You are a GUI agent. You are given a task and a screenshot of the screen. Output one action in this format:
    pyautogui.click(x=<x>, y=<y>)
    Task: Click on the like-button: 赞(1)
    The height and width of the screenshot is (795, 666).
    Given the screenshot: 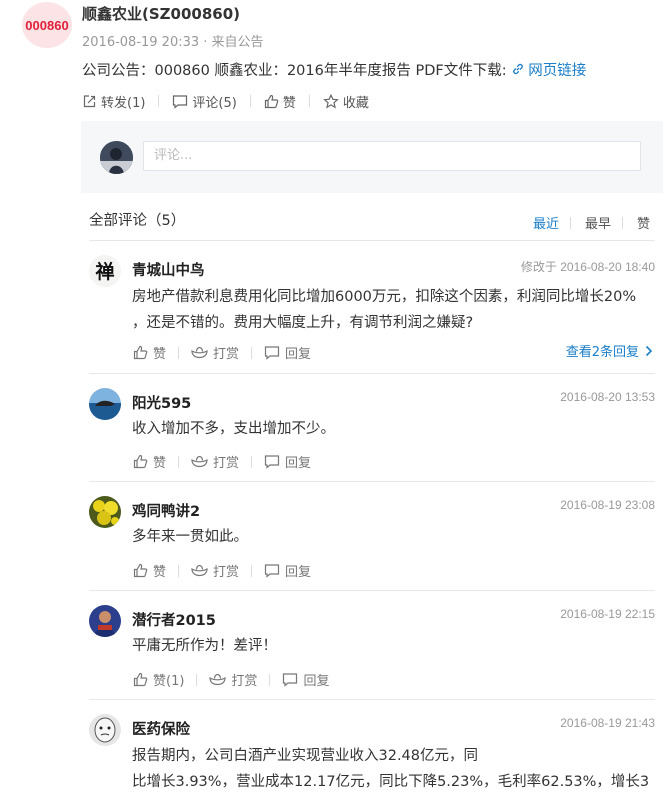 What is the action you would take?
    pyautogui.click(x=158, y=679)
    